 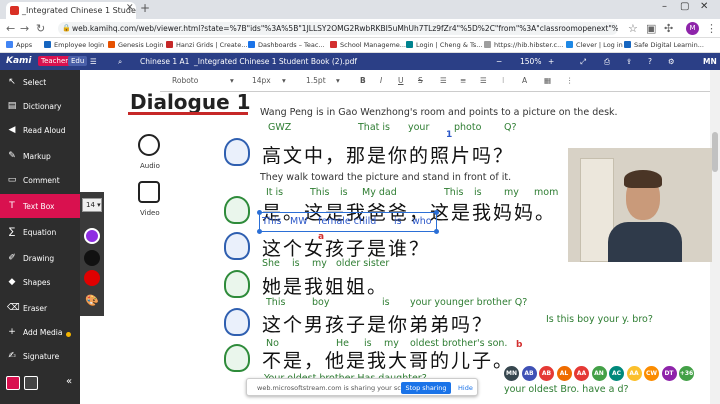 I want to click on collapse-sidebar-icon: «, so click(x=69, y=381).